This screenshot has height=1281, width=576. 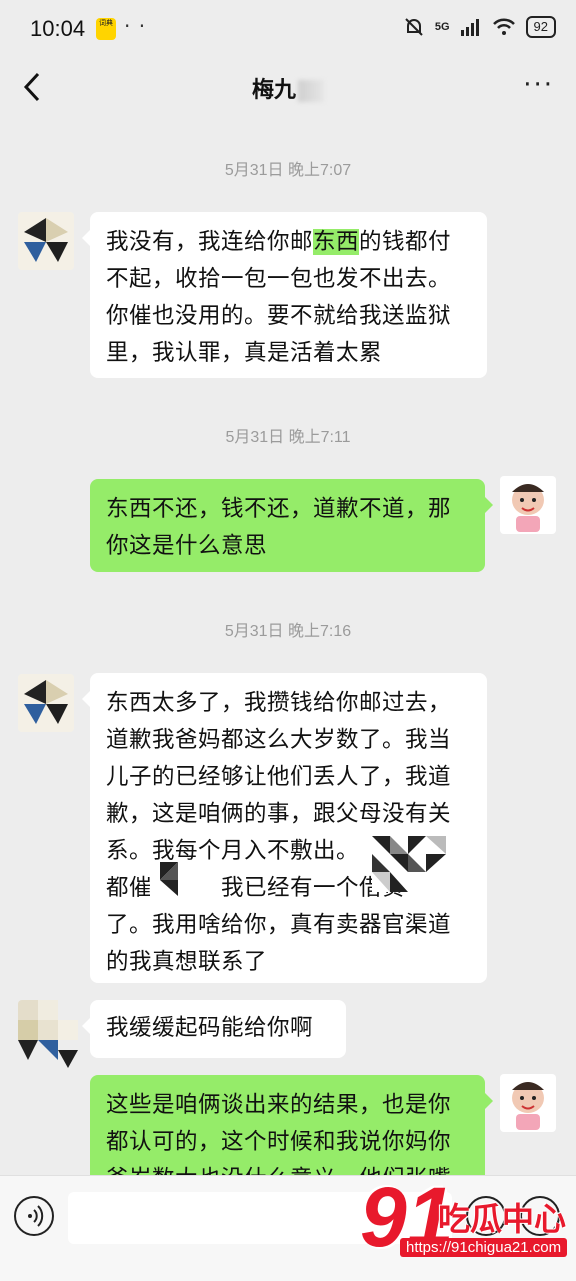 I want to click on network-label: 5G, so click(x=442, y=27).